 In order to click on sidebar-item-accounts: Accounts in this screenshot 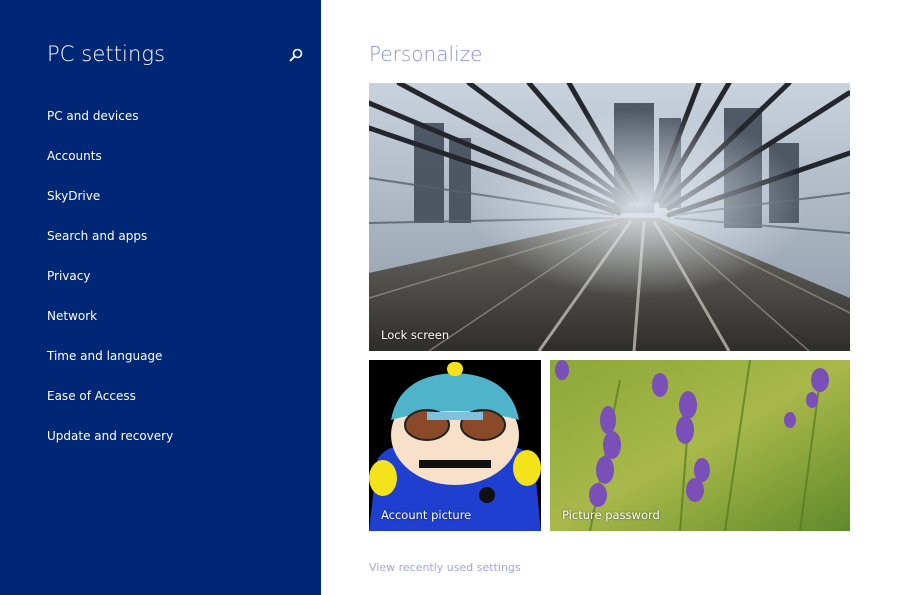, I will do `click(110, 167)`.